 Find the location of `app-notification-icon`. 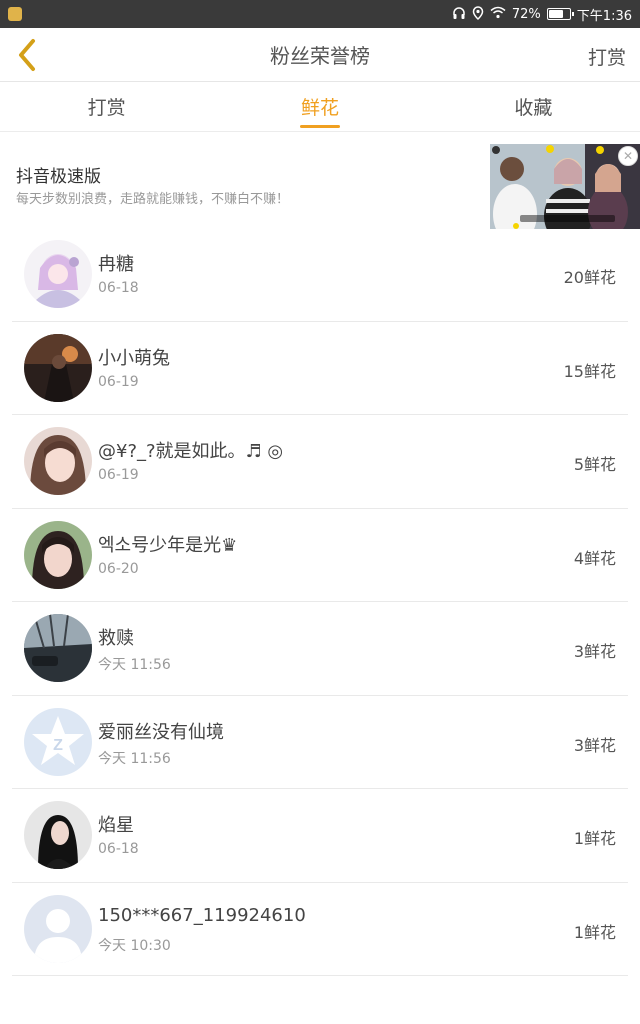

app-notification-icon is located at coordinates (15, 14).